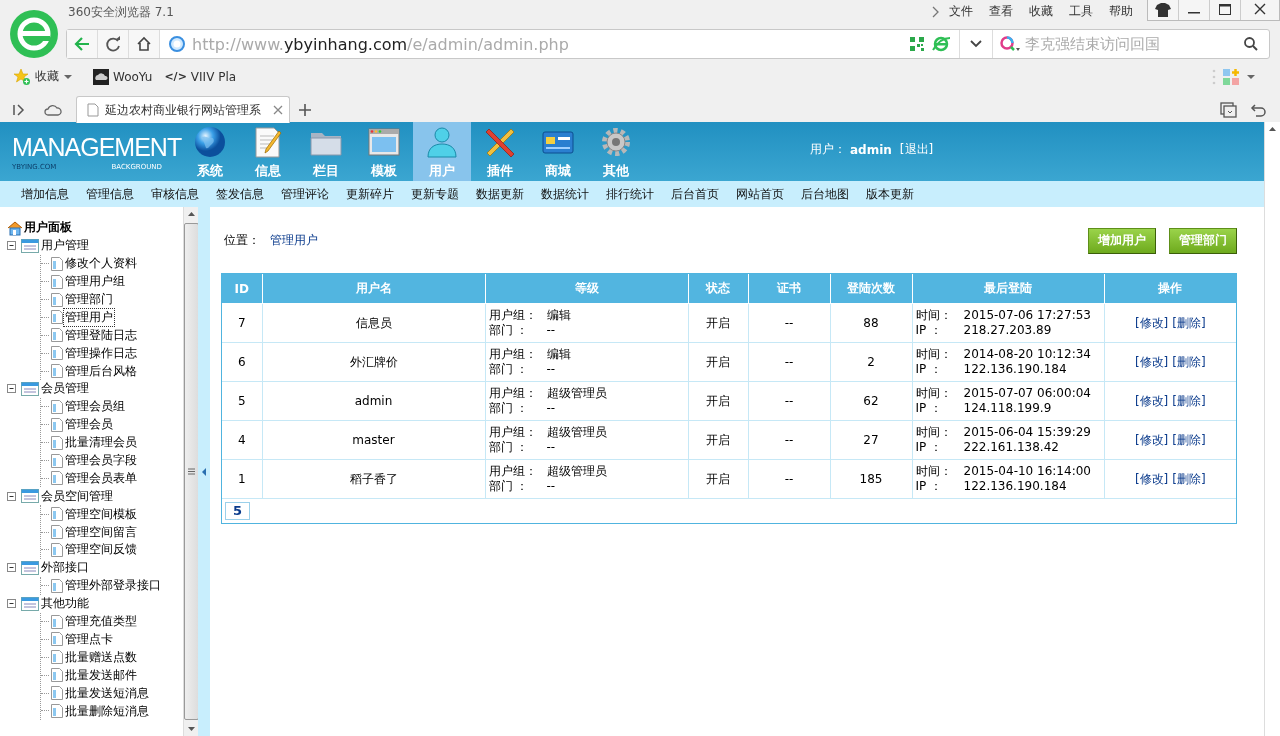  What do you see at coordinates (1251, 44) in the screenshot?
I see `search-icon` at bounding box center [1251, 44].